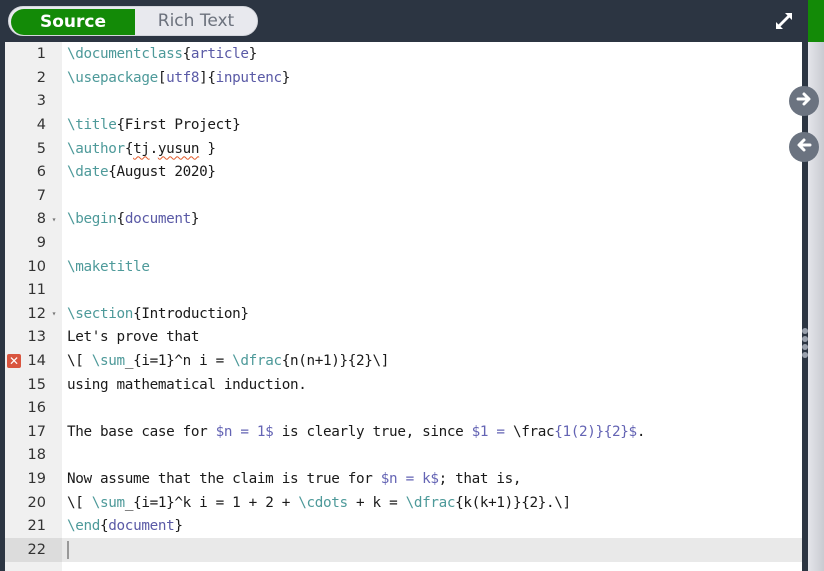  Describe the element at coordinates (41, 125) in the screenshot. I see `line-number: 4` at that location.